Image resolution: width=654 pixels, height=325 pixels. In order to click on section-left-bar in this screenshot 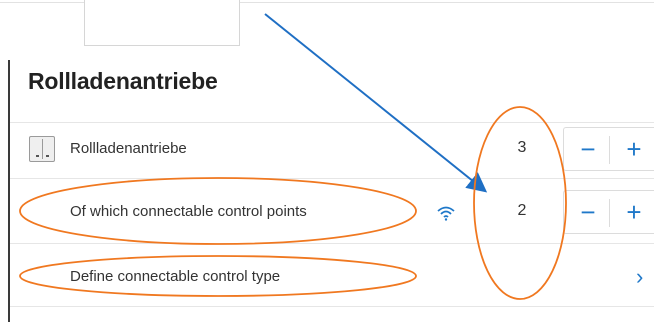, I will do `click(9, 191)`.